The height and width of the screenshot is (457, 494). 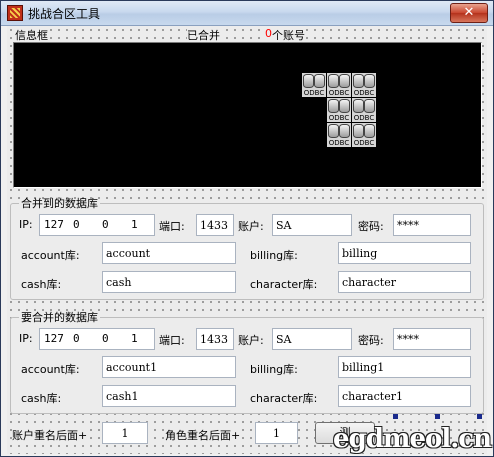 What do you see at coordinates (469, 13) in the screenshot?
I see `close-button: ✕` at bounding box center [469, 13].